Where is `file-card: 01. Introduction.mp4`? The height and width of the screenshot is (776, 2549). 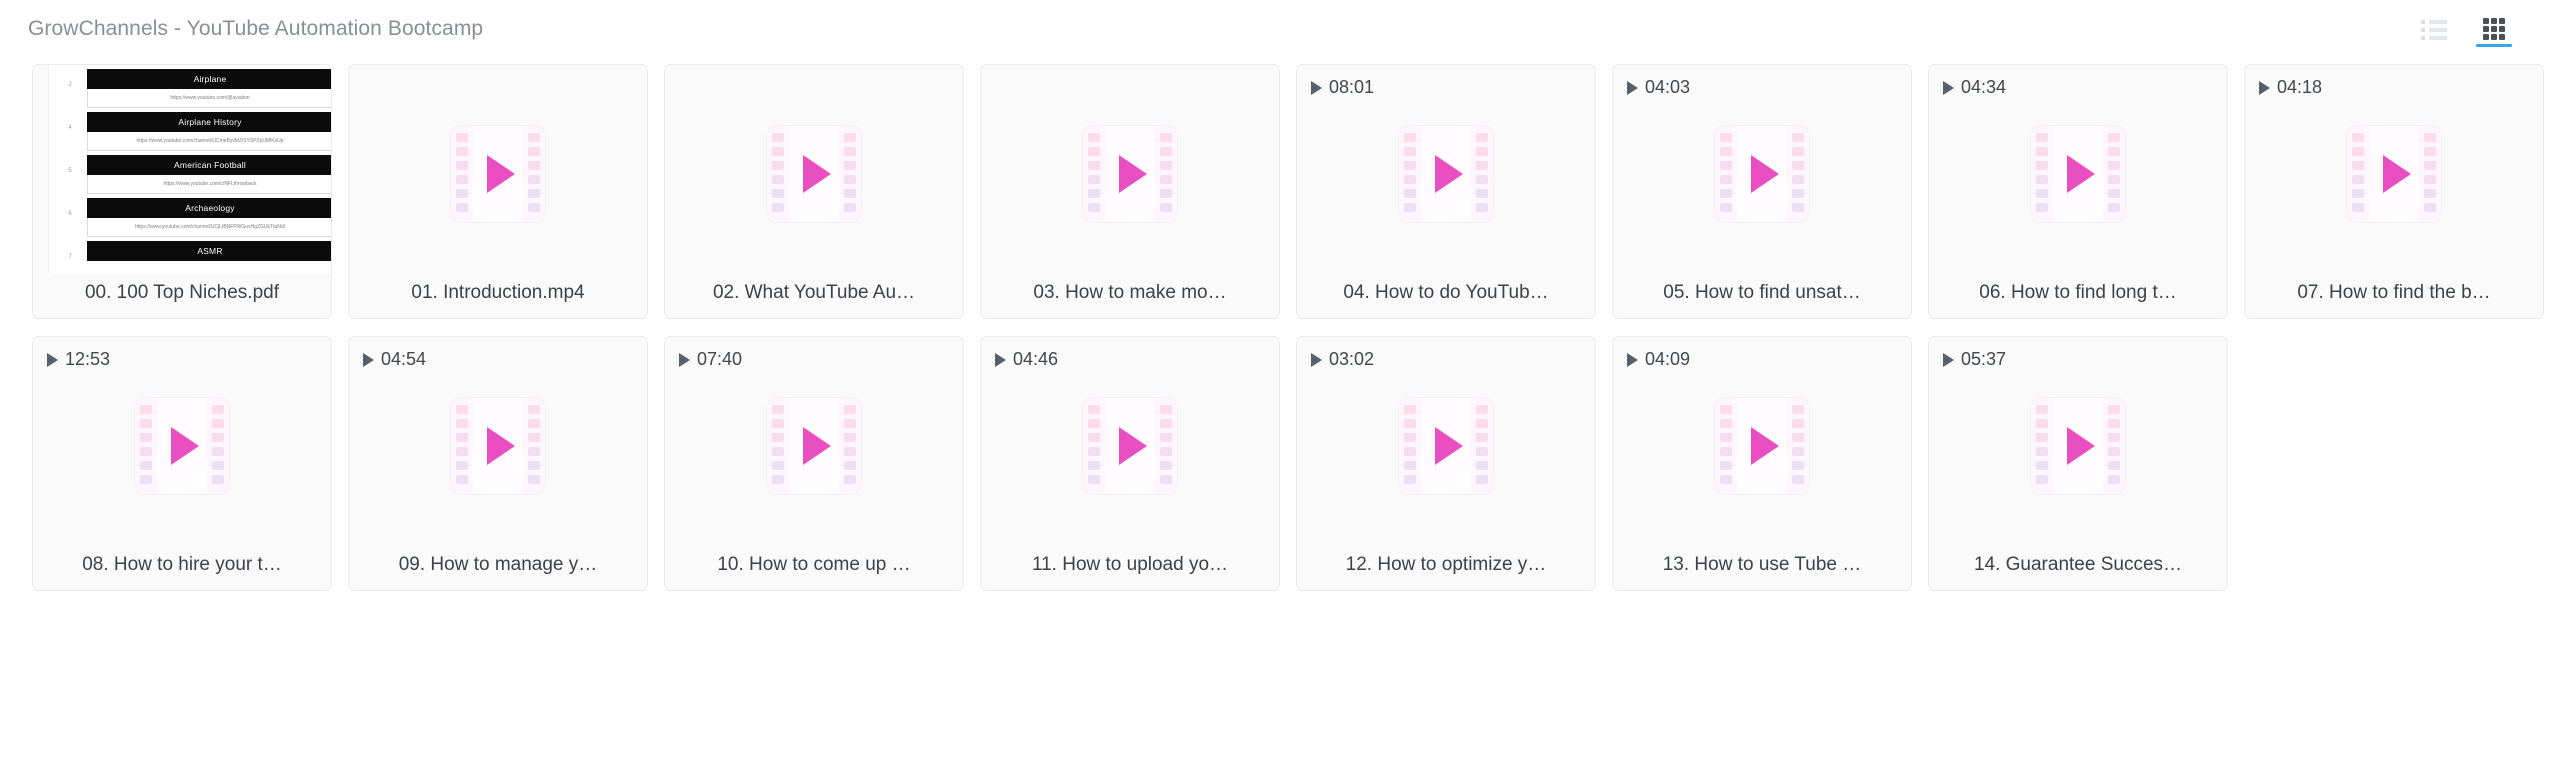 file-card: 01. Introduction.mp4 is located at coordinates (498, 191).